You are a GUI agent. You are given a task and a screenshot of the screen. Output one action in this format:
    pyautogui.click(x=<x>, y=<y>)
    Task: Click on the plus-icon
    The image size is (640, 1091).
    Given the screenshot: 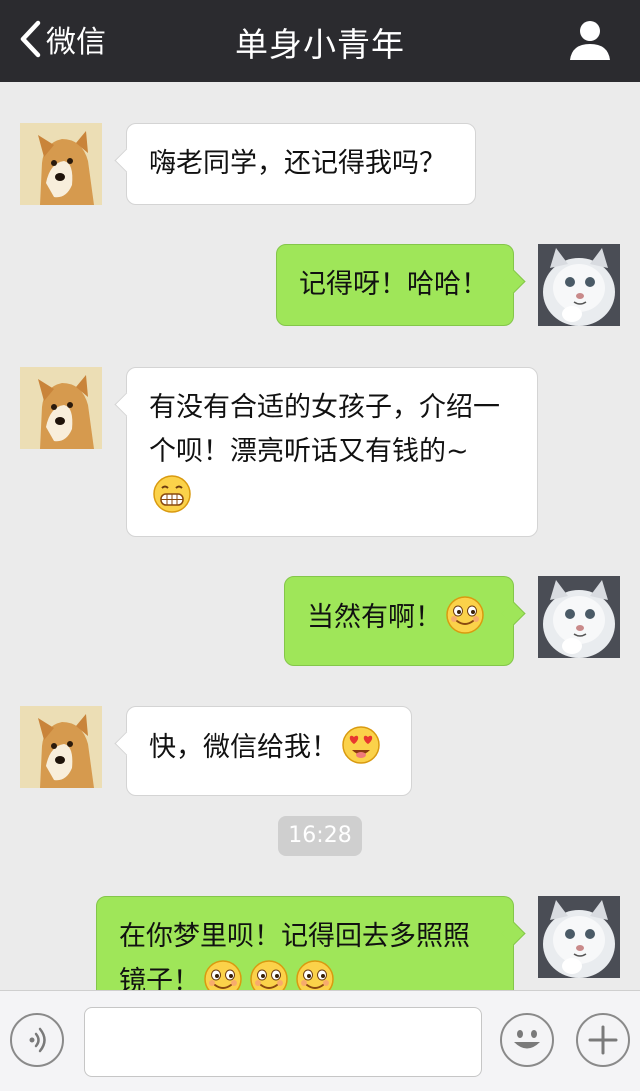 What is the action you would take?
    pyautogui.click(x=603, y=1040)
    